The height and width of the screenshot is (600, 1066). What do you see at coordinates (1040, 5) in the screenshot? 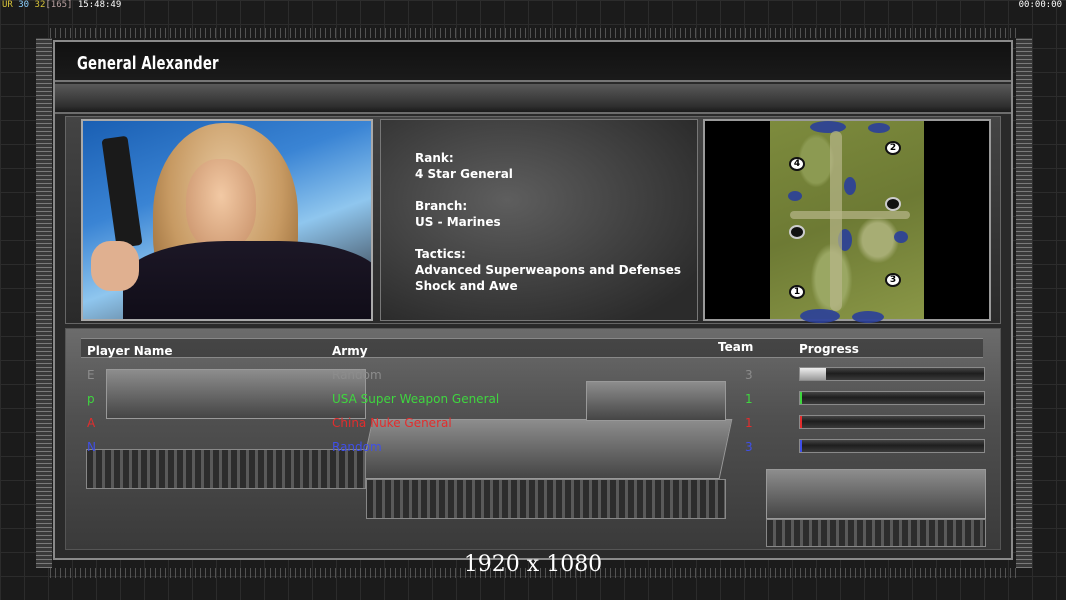
I see `game-timer: 00:00:00` at bounding box center [1040, 5].